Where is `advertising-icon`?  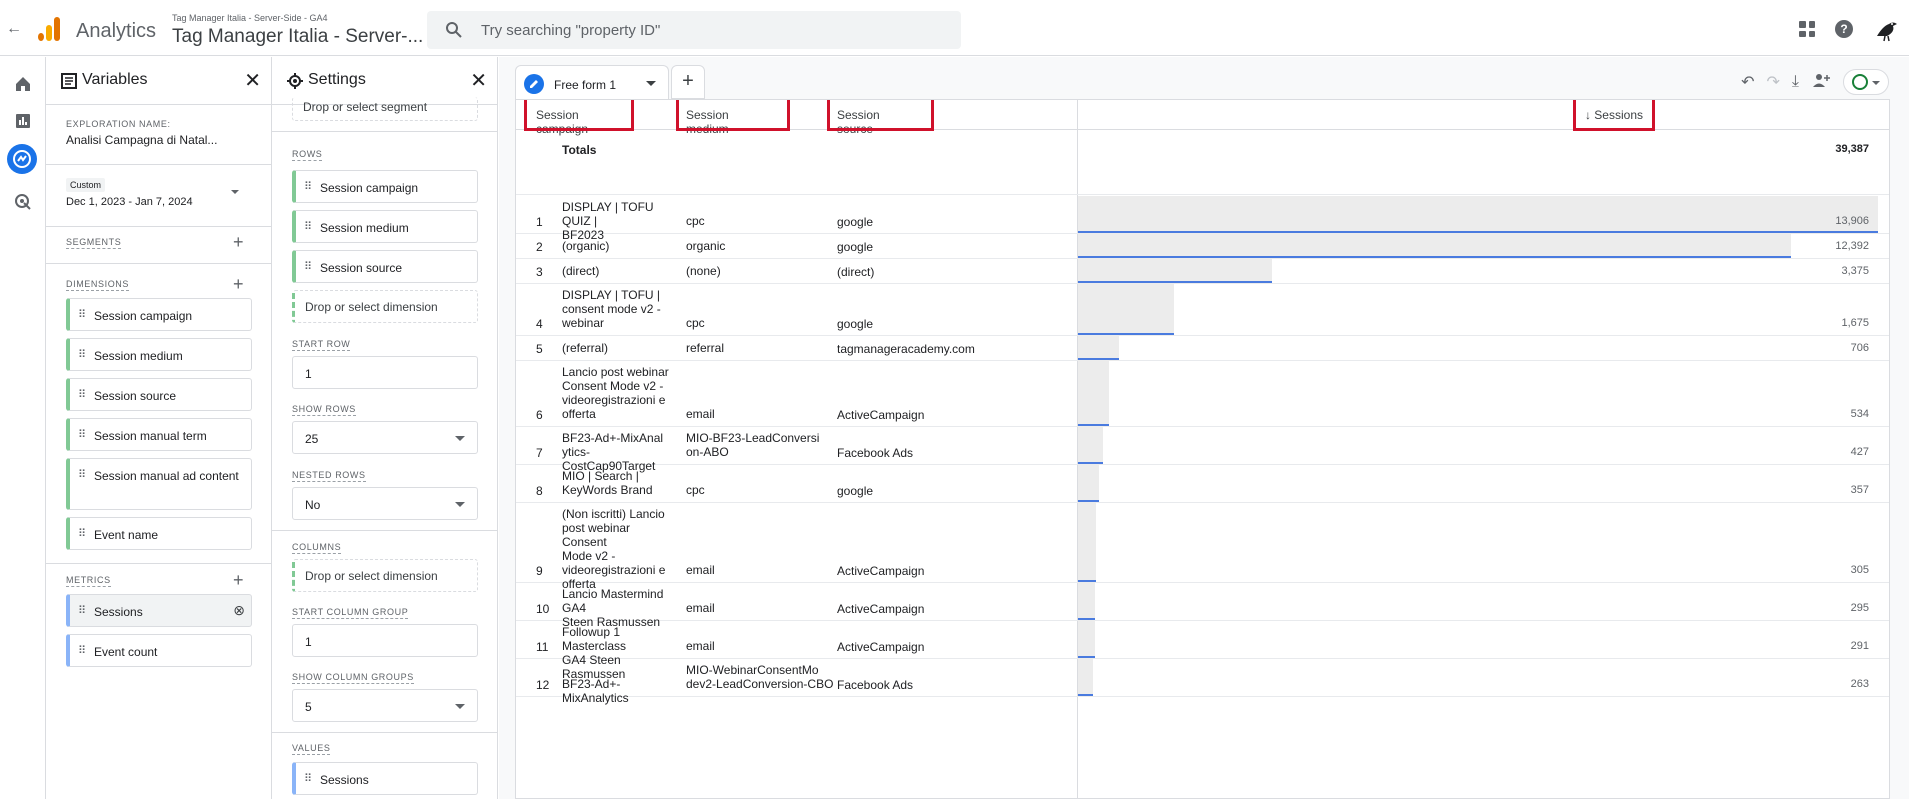 advertising-icon is located at coordinates (23, 202).